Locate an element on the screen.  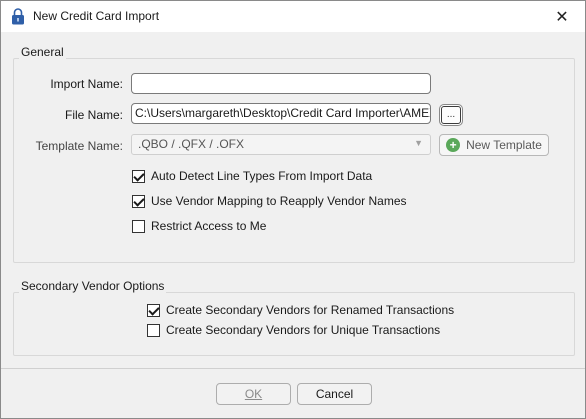
checkbox-label: Restrict Access to Me is located at coordinates (209, 226).